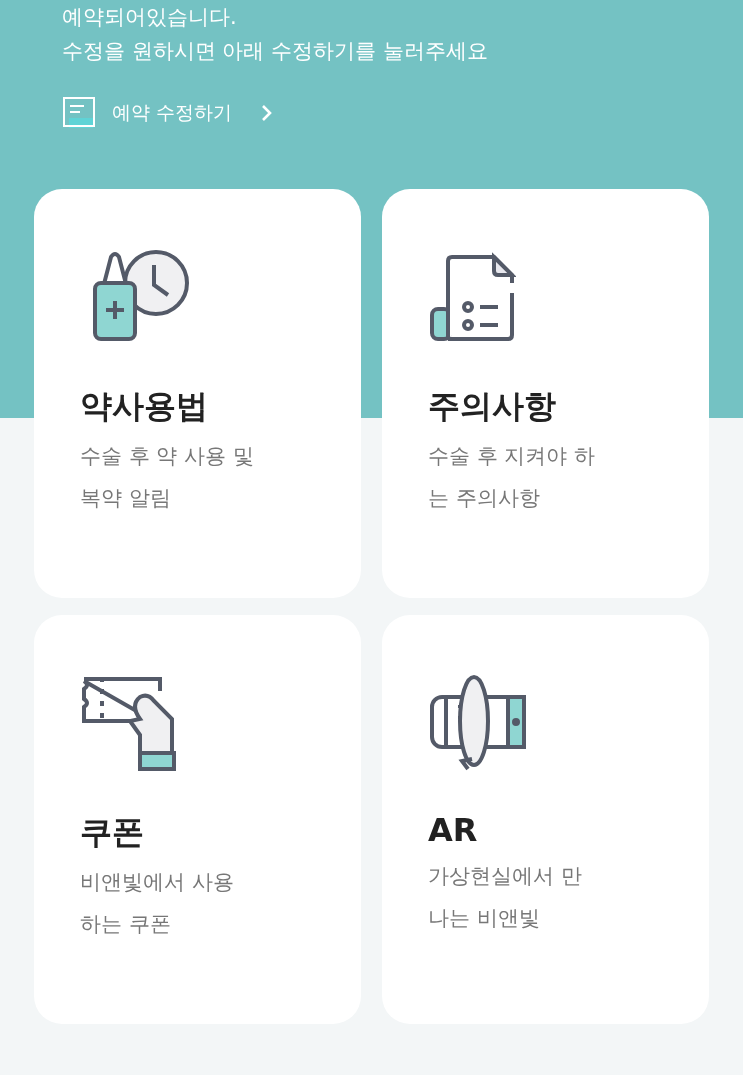  I want to click on reservation-message: 수정을 원하시면 아래 수정하기를 눌러주세요, so click(275, 51).